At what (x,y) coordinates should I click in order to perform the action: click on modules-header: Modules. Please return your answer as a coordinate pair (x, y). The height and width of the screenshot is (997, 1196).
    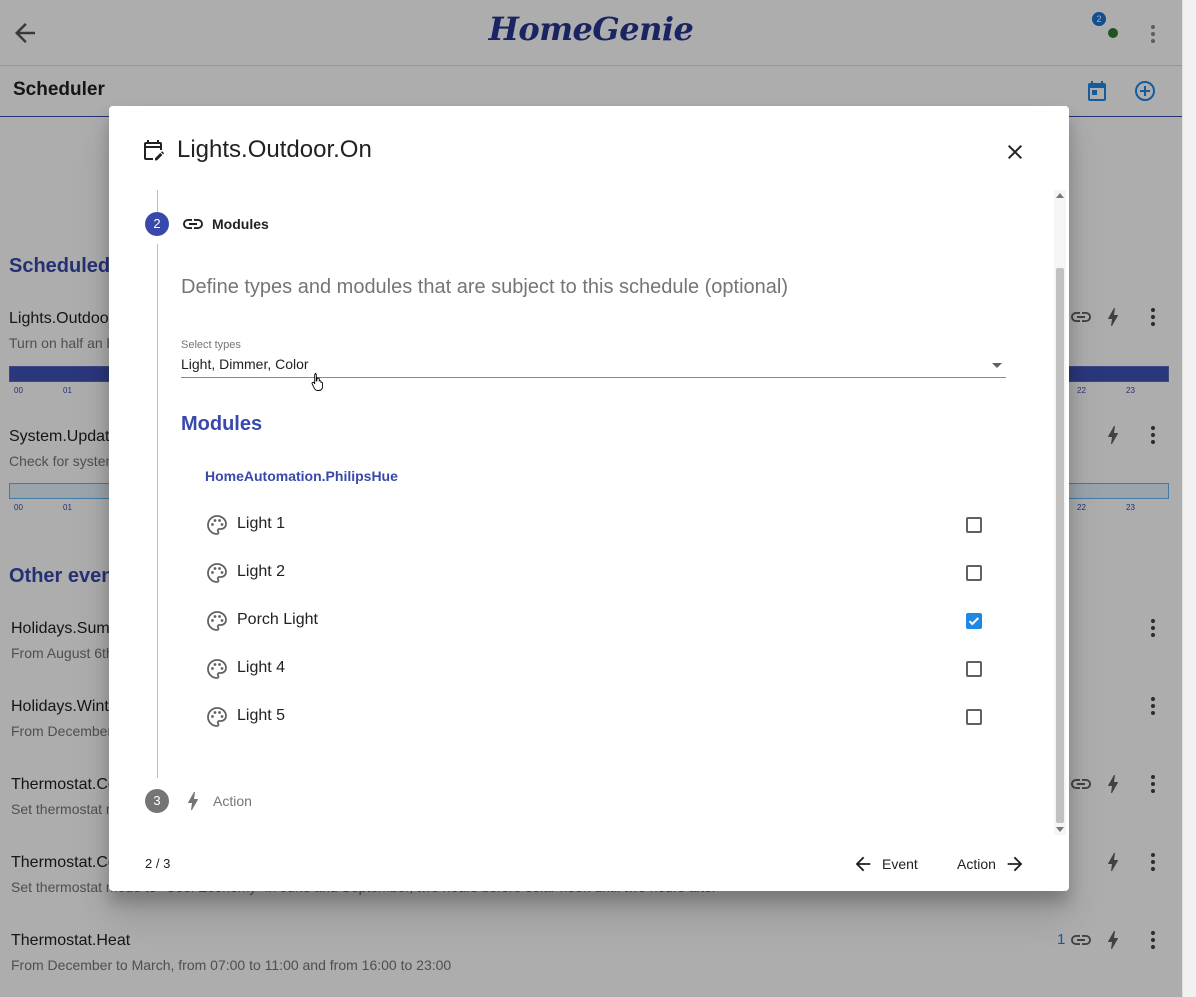
    Looking at the image, I should click on (222, 424).